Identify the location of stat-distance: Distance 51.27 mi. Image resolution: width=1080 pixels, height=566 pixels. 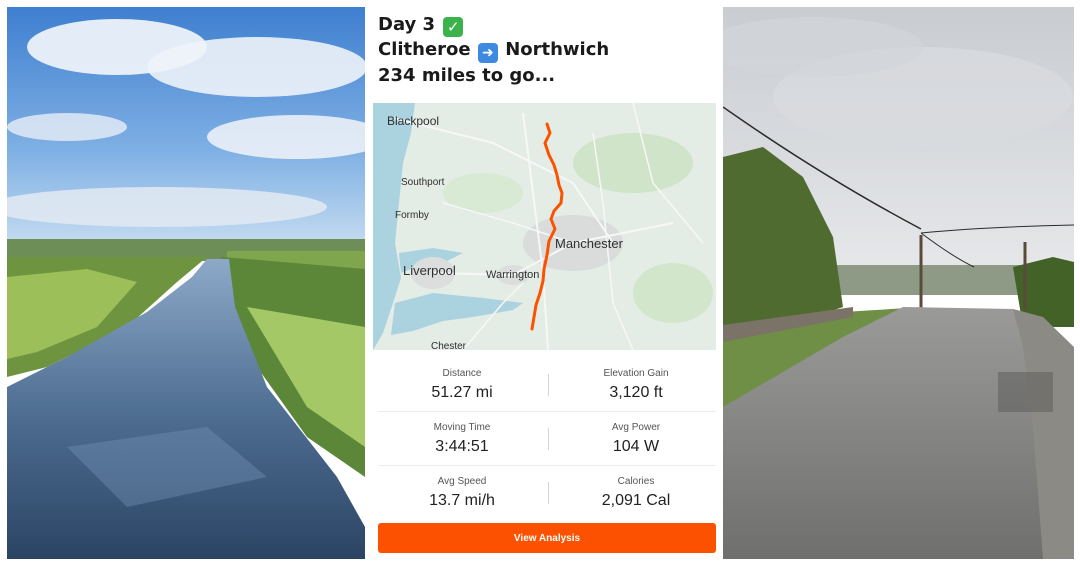
(462, 385).